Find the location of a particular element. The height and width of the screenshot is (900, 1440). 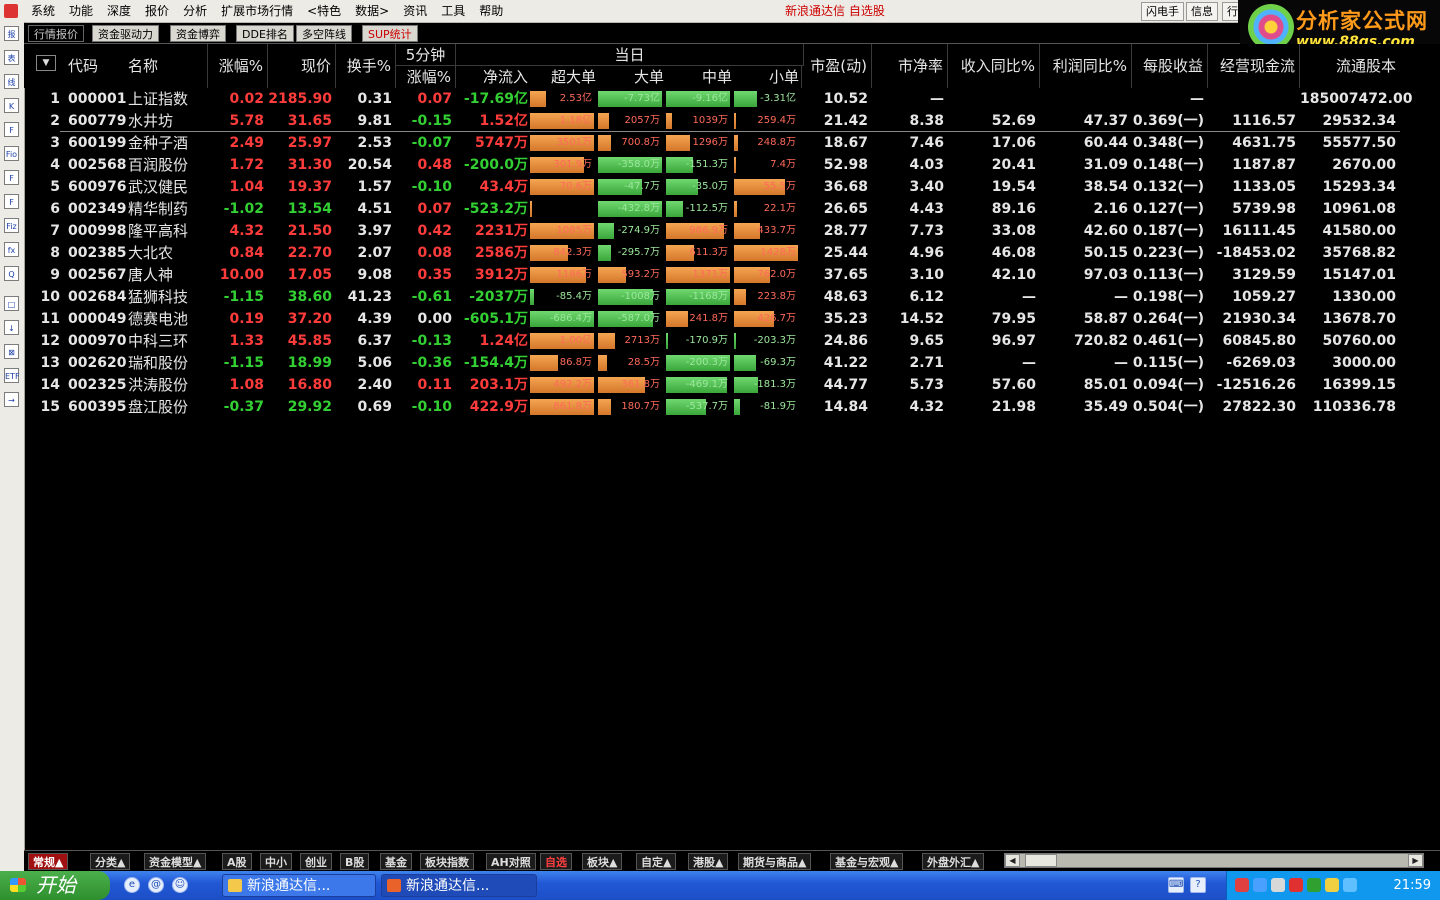

tab-category: 分类▲ is located at coordinates (110, 861).